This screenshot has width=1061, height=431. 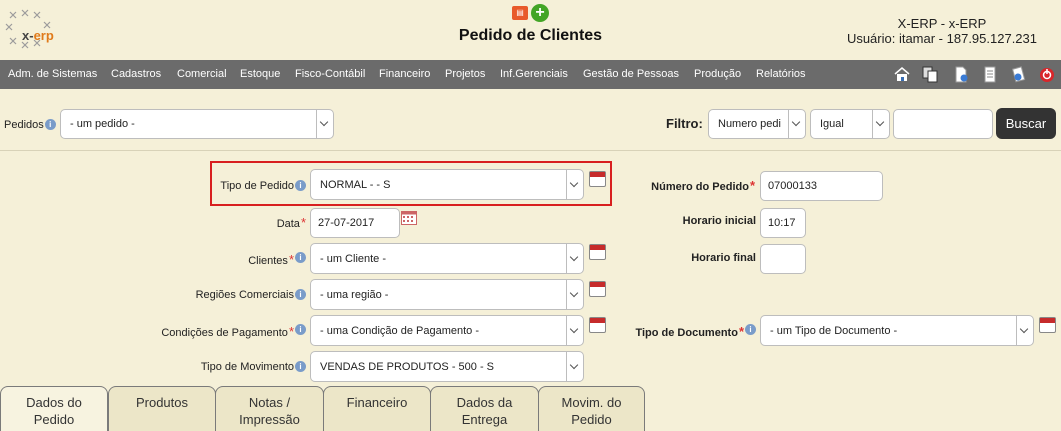 What do you see at coordinates (834, 330) in the screenshot?
I see `documento-value: - um Tipo de Documento -` at bounding box center [834, 330].